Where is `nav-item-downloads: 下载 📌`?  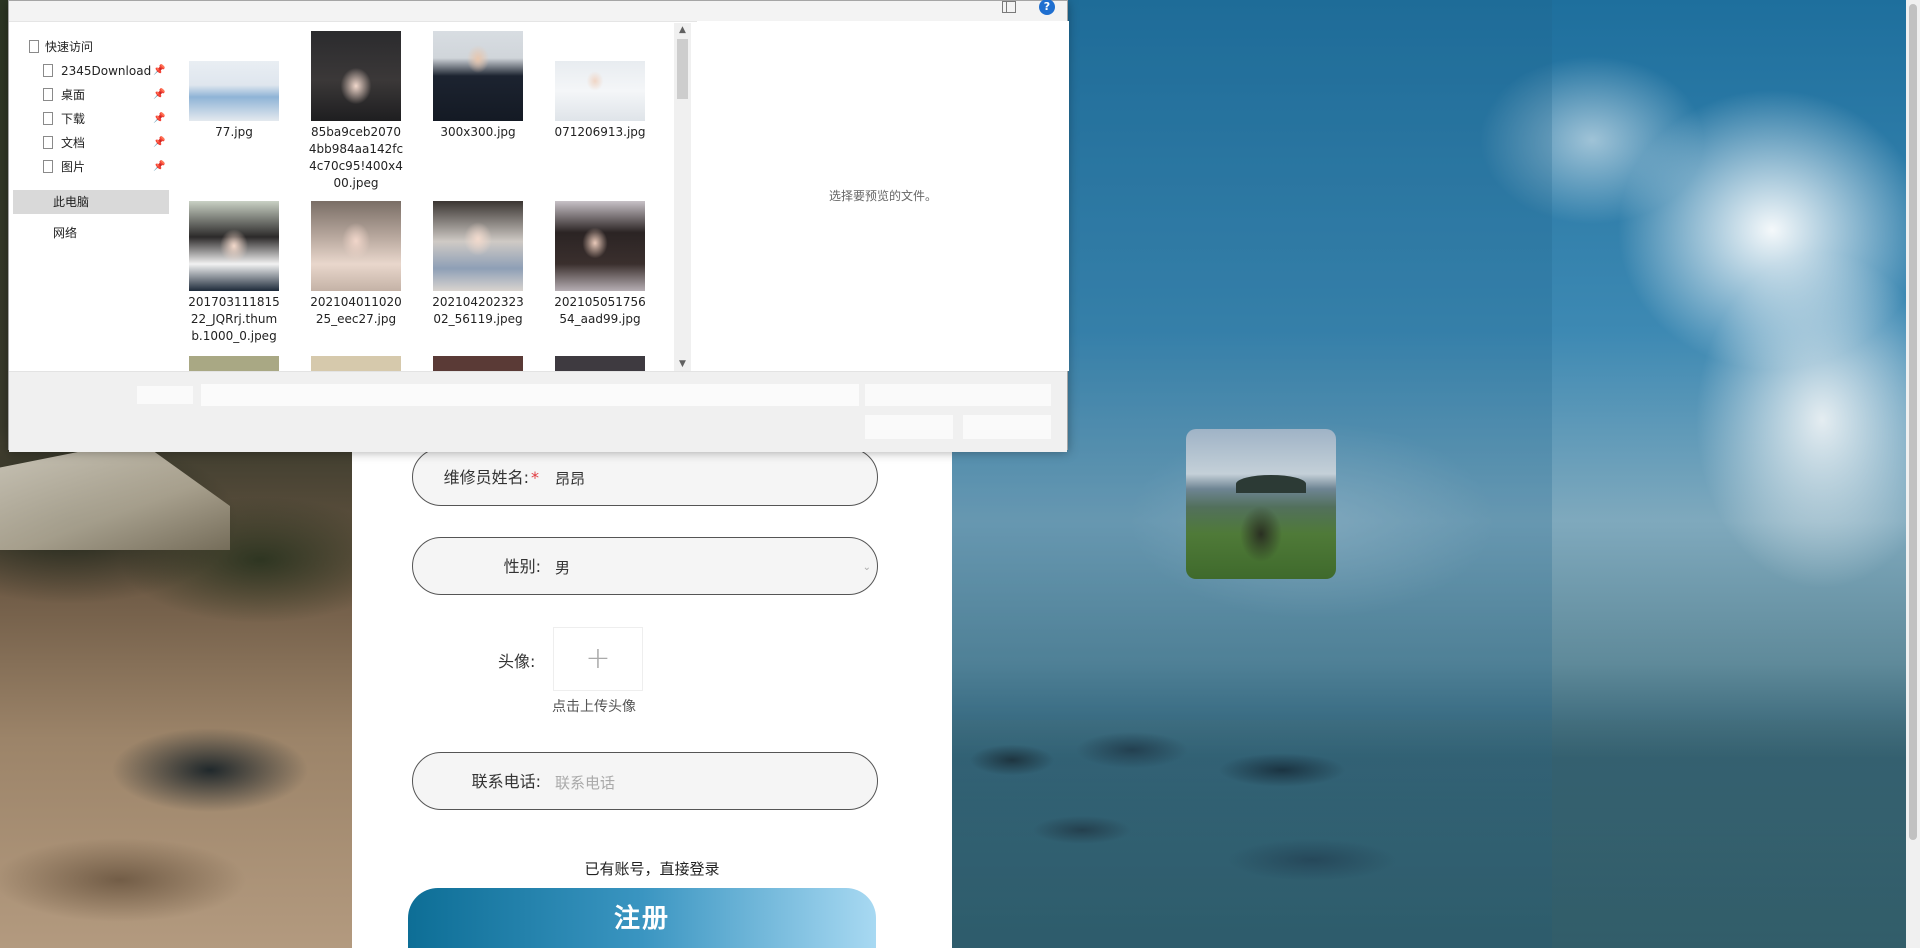
nav-item-downloads: 下载 📌 is located at coordinates (87, 119).